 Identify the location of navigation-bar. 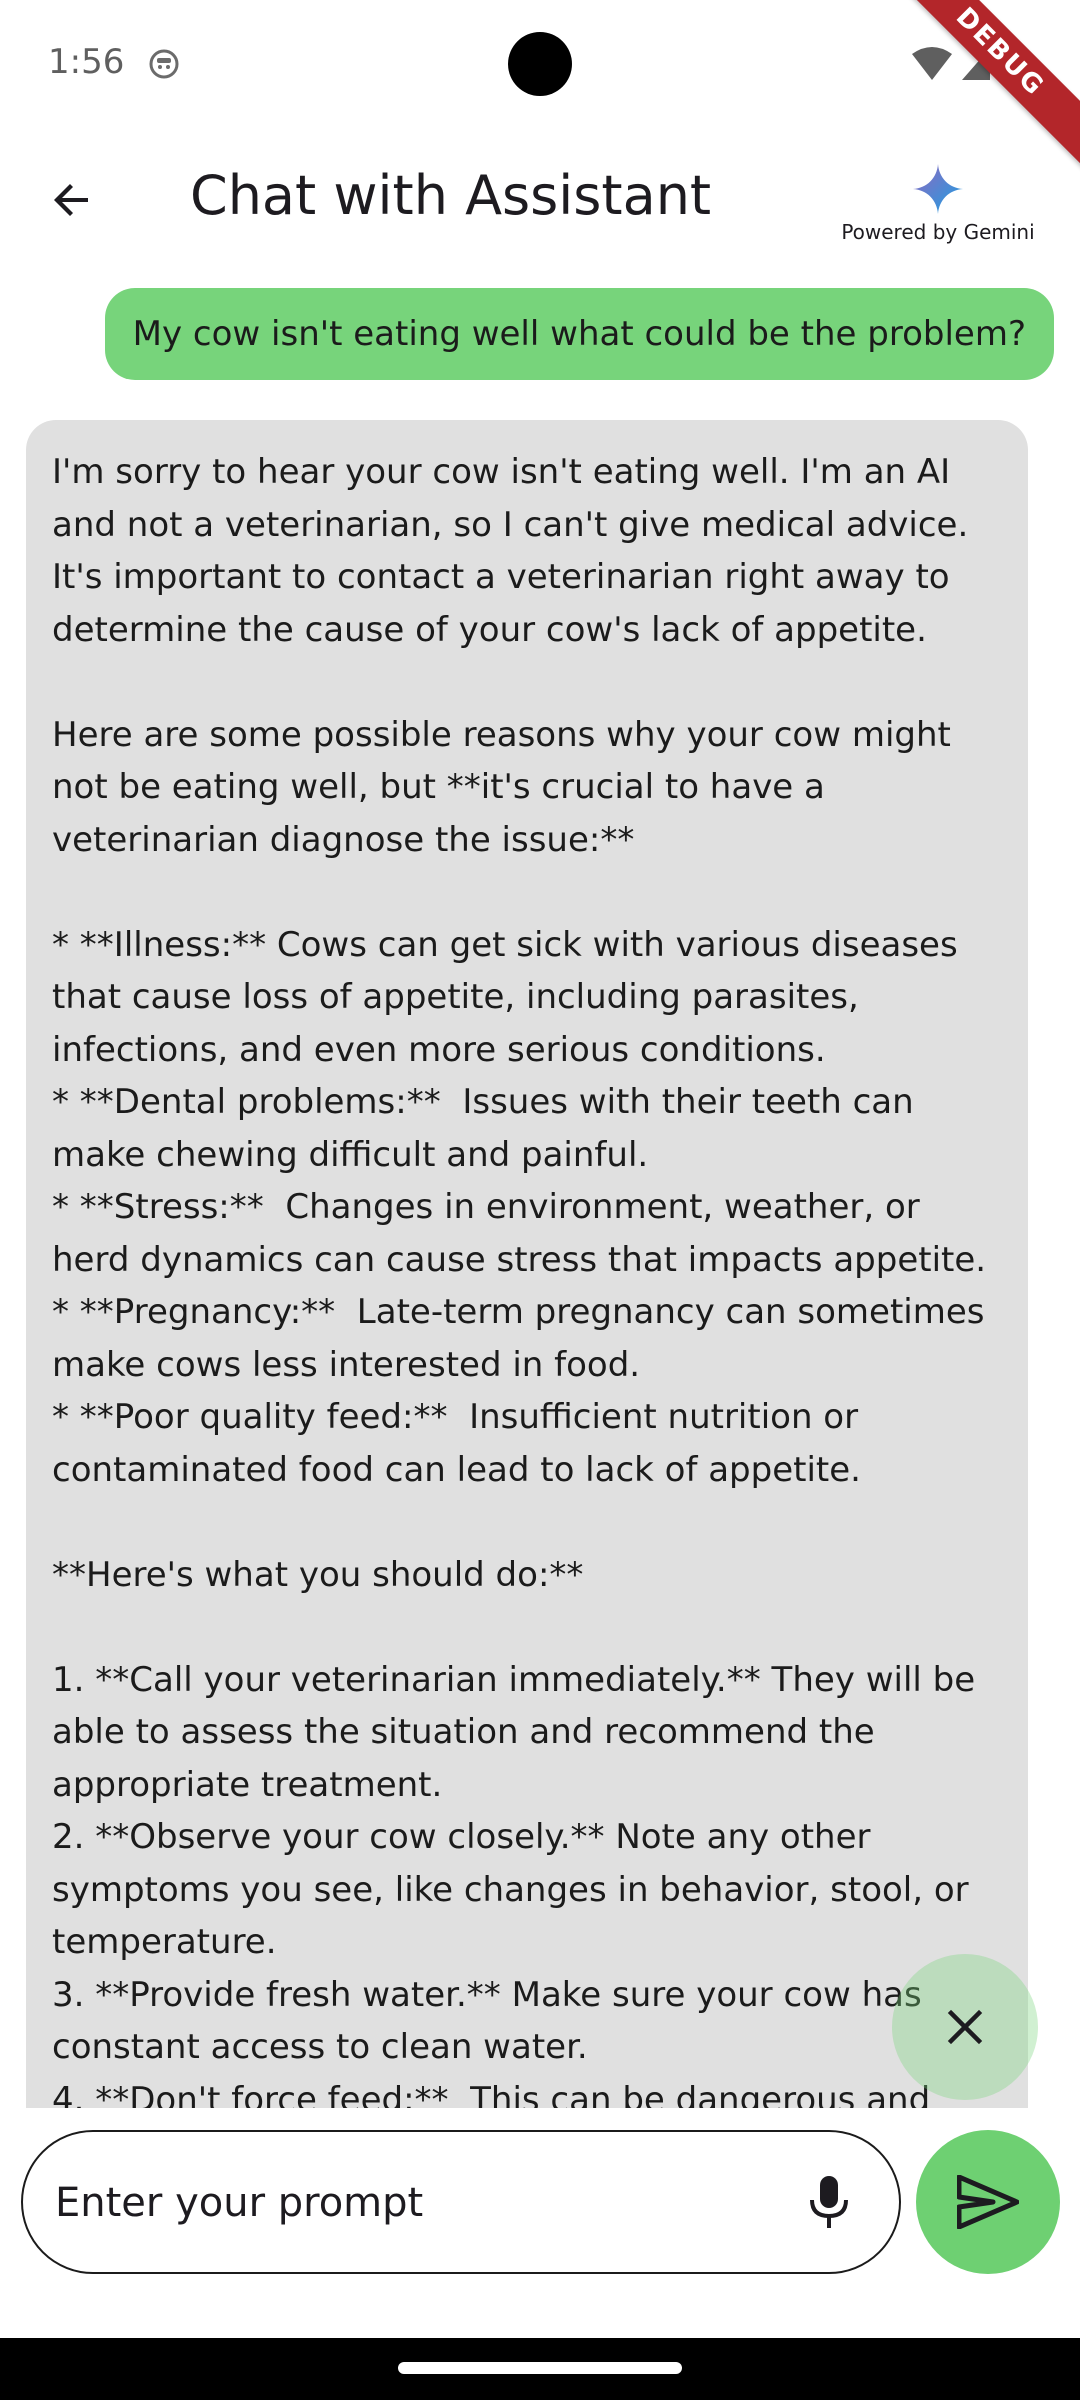
(540, 2369).